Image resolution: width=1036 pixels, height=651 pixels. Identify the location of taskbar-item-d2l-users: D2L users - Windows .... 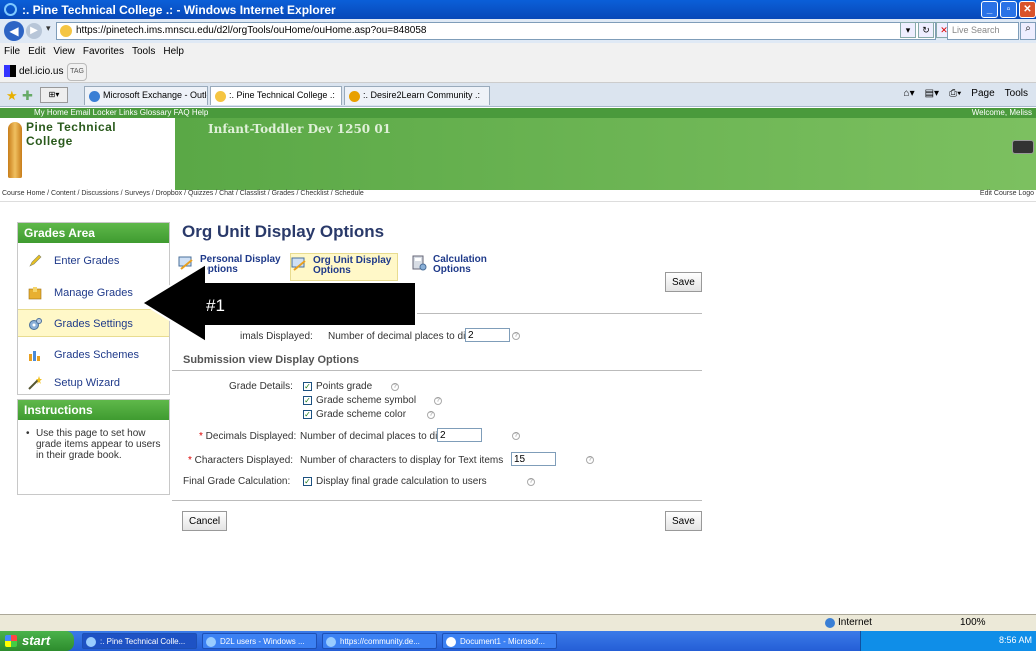
(259, 641).